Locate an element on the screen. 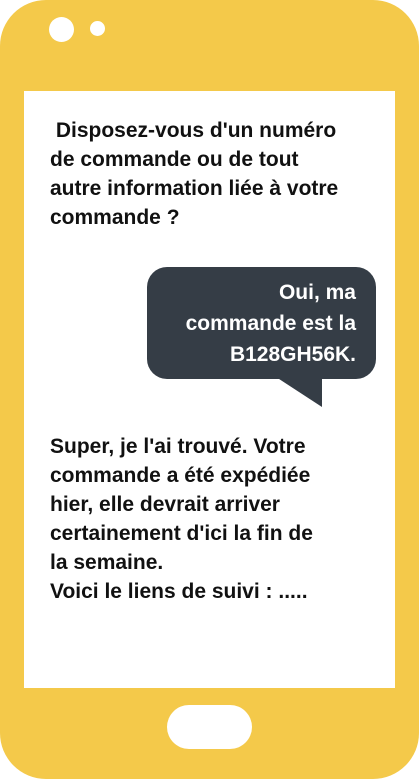  camera-icon is located at coordinates (61, 29).